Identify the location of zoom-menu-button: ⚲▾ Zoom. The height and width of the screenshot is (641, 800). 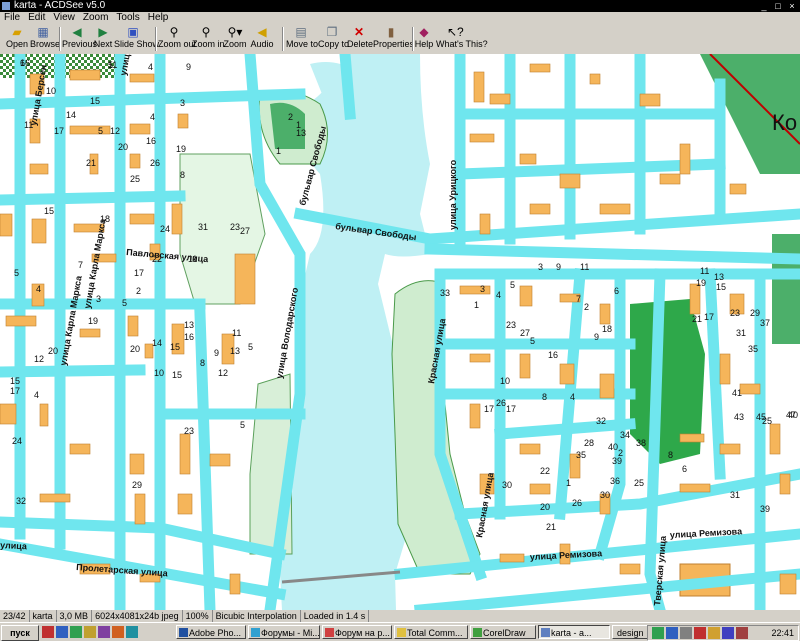
(235, 39).